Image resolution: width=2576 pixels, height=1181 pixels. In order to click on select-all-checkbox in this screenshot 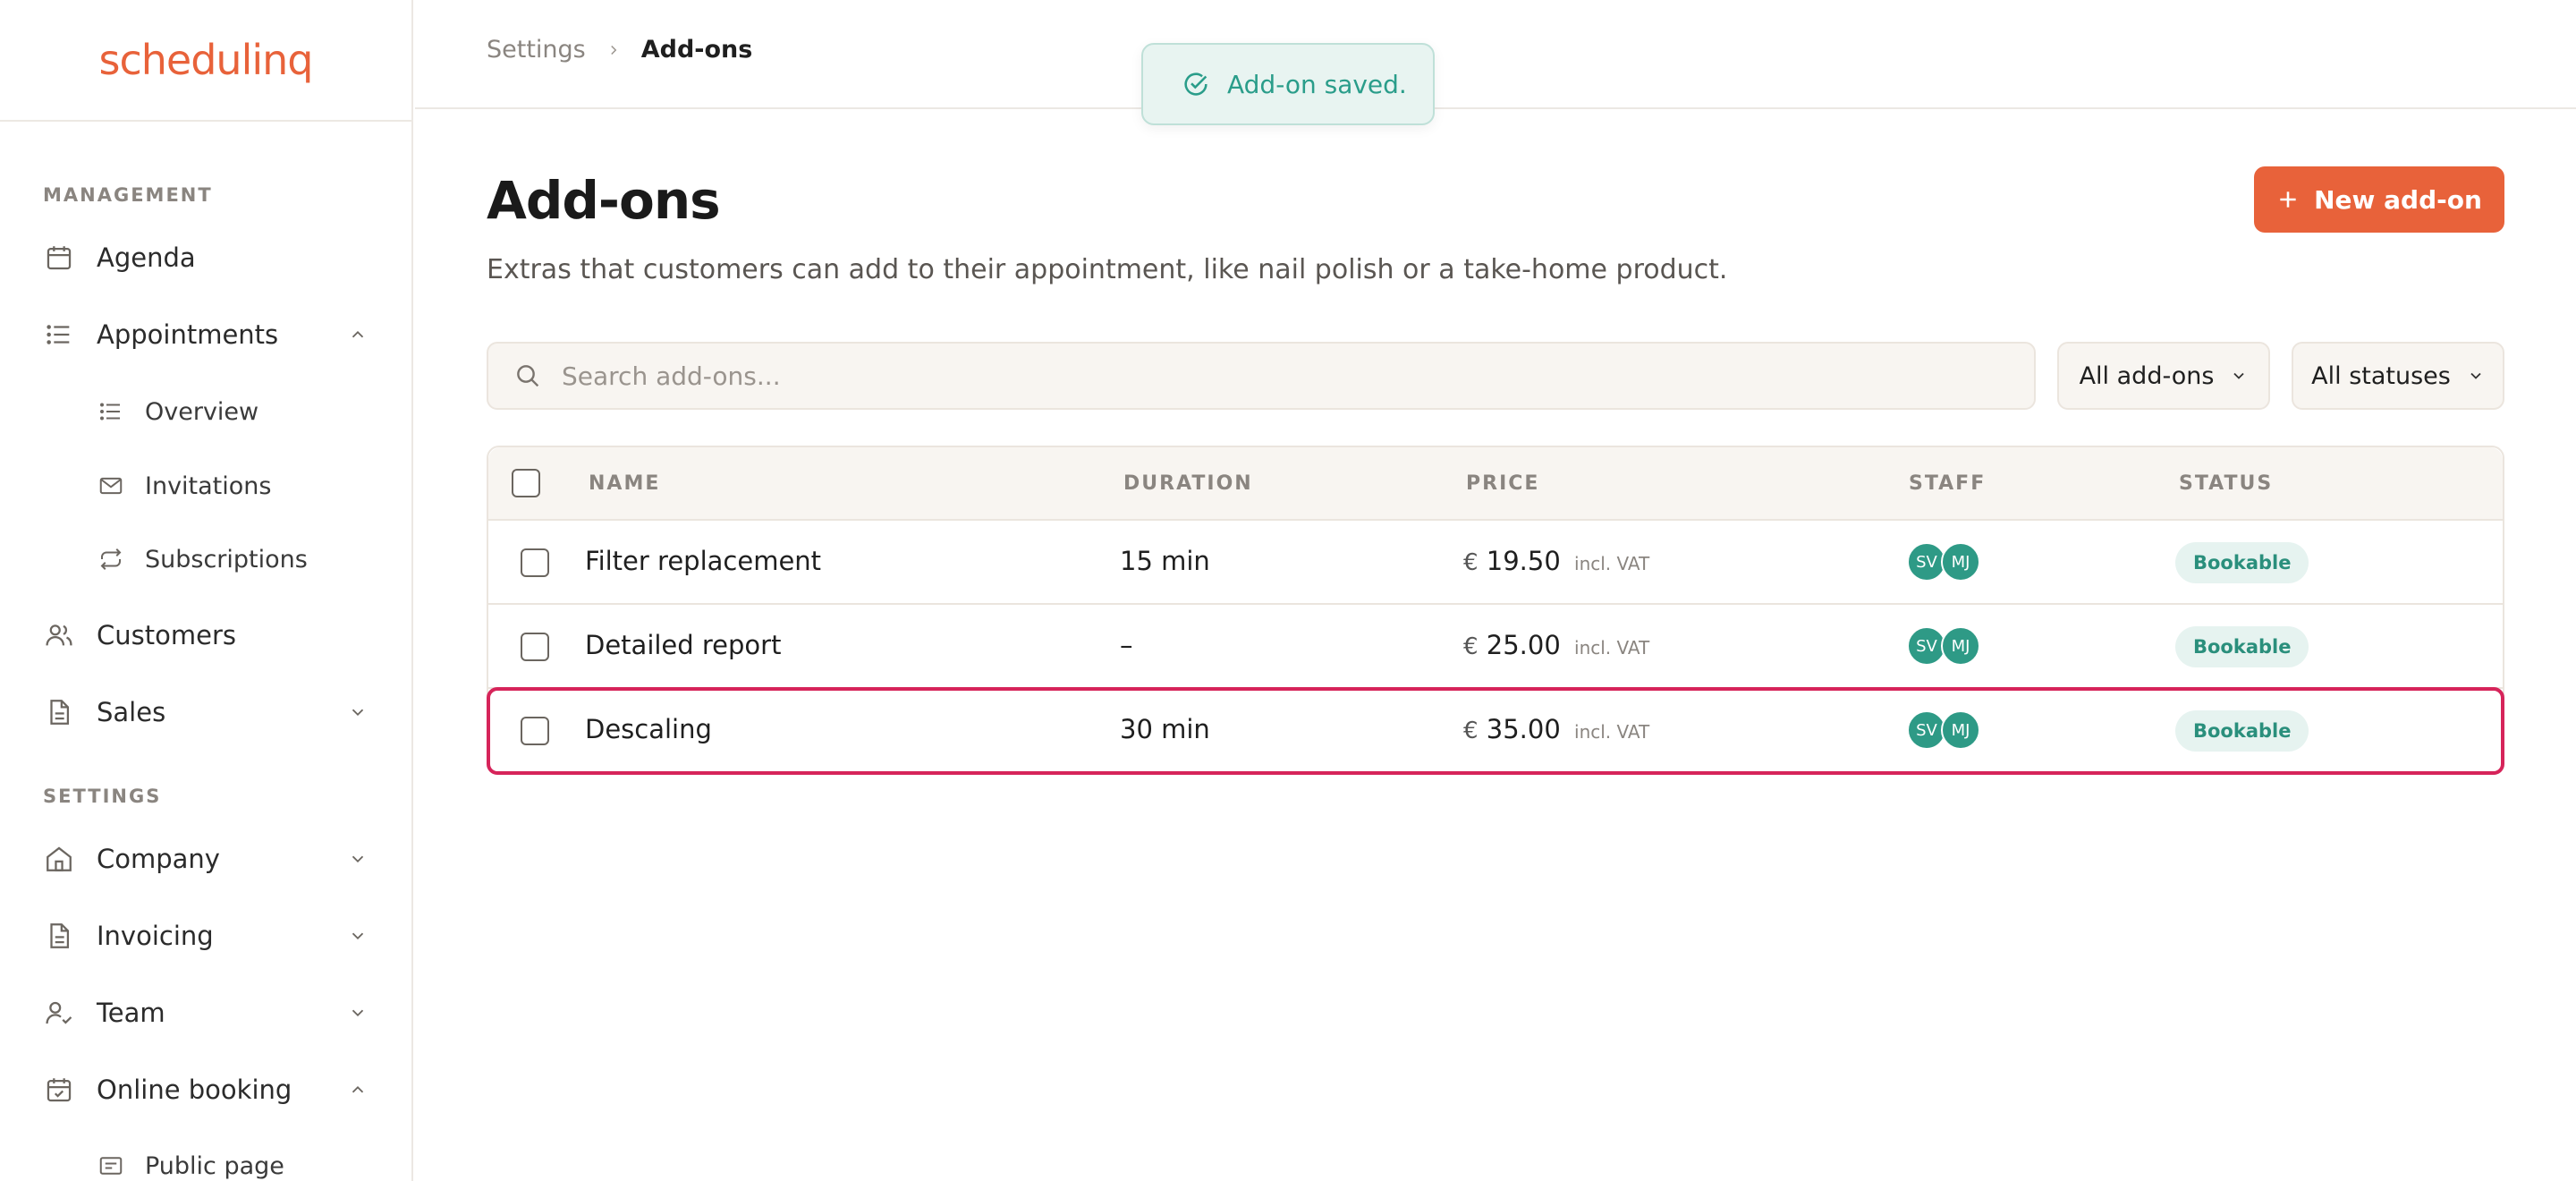, I will do `click(526, 483)`.